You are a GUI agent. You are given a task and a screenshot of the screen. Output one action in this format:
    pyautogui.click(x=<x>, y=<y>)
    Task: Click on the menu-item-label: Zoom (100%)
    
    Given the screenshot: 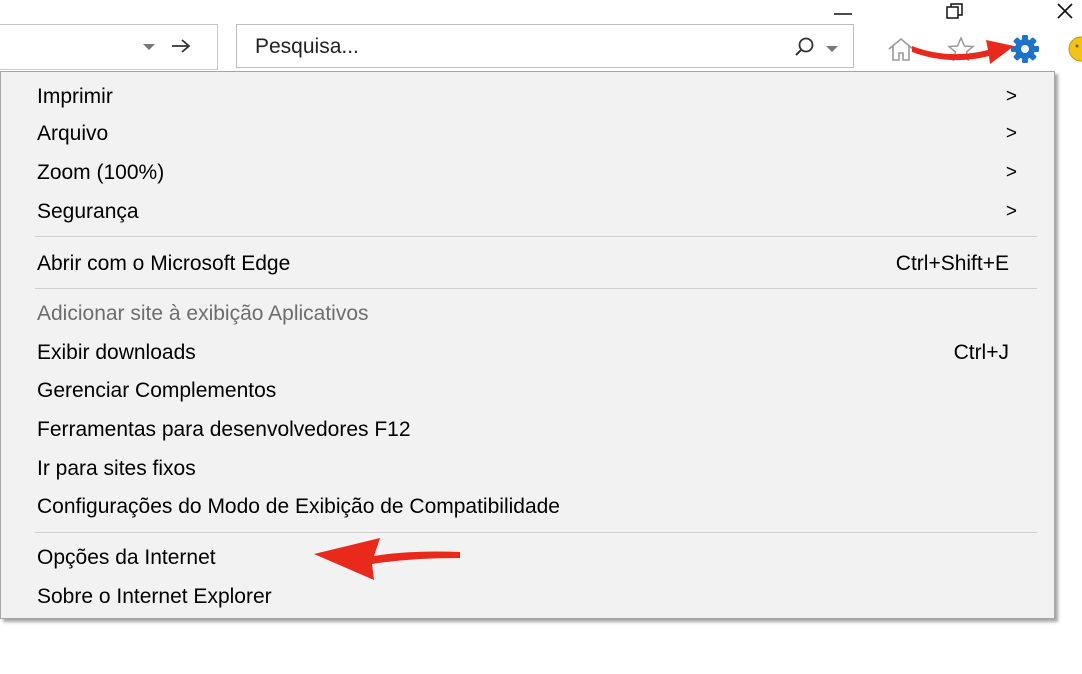 What is the action you would take?
    pyautogui.click(x=101, y=172)
    